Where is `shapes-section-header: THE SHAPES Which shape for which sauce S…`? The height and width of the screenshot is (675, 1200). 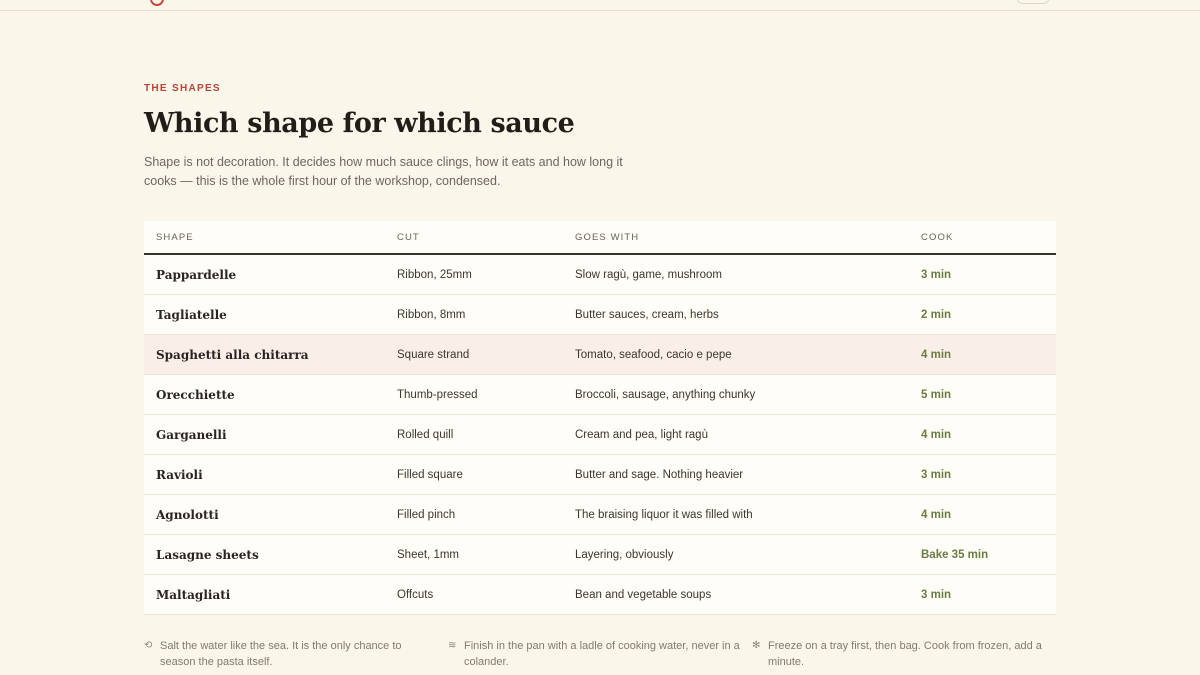 shapes-section-header: THE SHAPES Which shape for which sauce S… is located at coordinates (600, 136).